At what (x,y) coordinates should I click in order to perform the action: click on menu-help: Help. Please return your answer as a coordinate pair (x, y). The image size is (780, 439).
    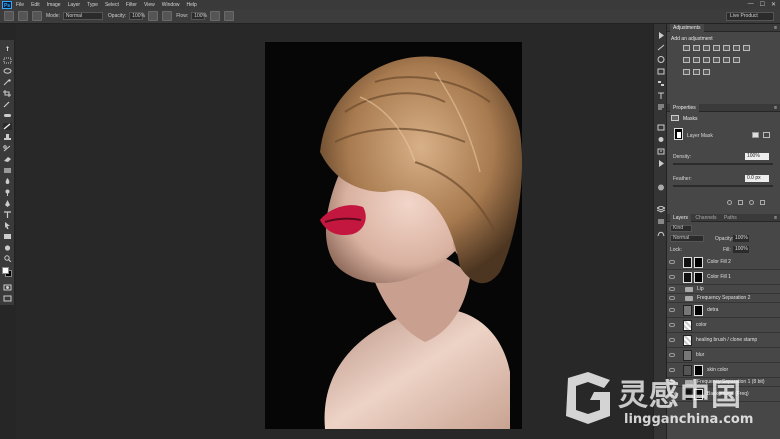
    Looking at the image, I should click on (192, 5).